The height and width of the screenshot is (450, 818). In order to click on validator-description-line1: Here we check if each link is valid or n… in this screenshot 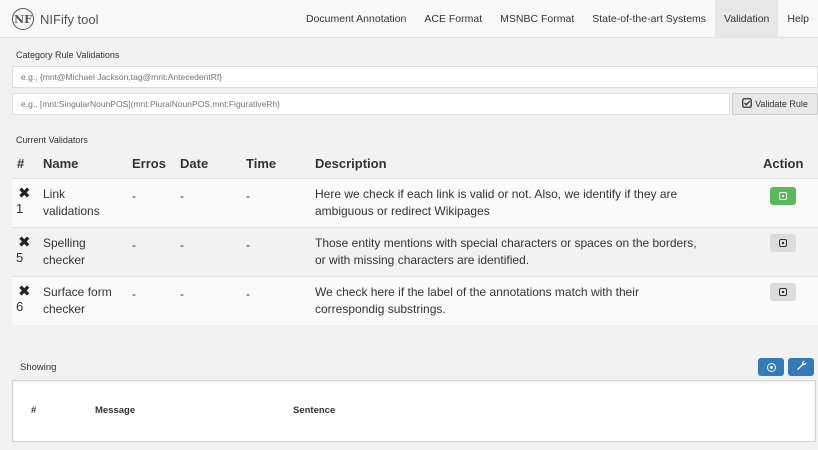, I will do `click(496, 194)`.